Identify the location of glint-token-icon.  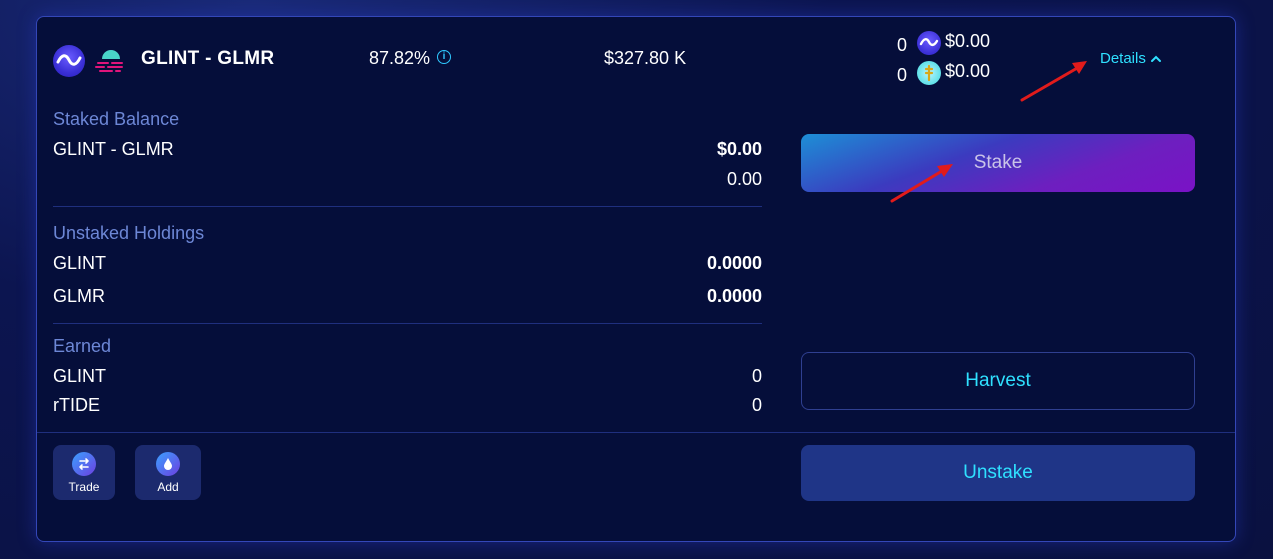
(929, 43).